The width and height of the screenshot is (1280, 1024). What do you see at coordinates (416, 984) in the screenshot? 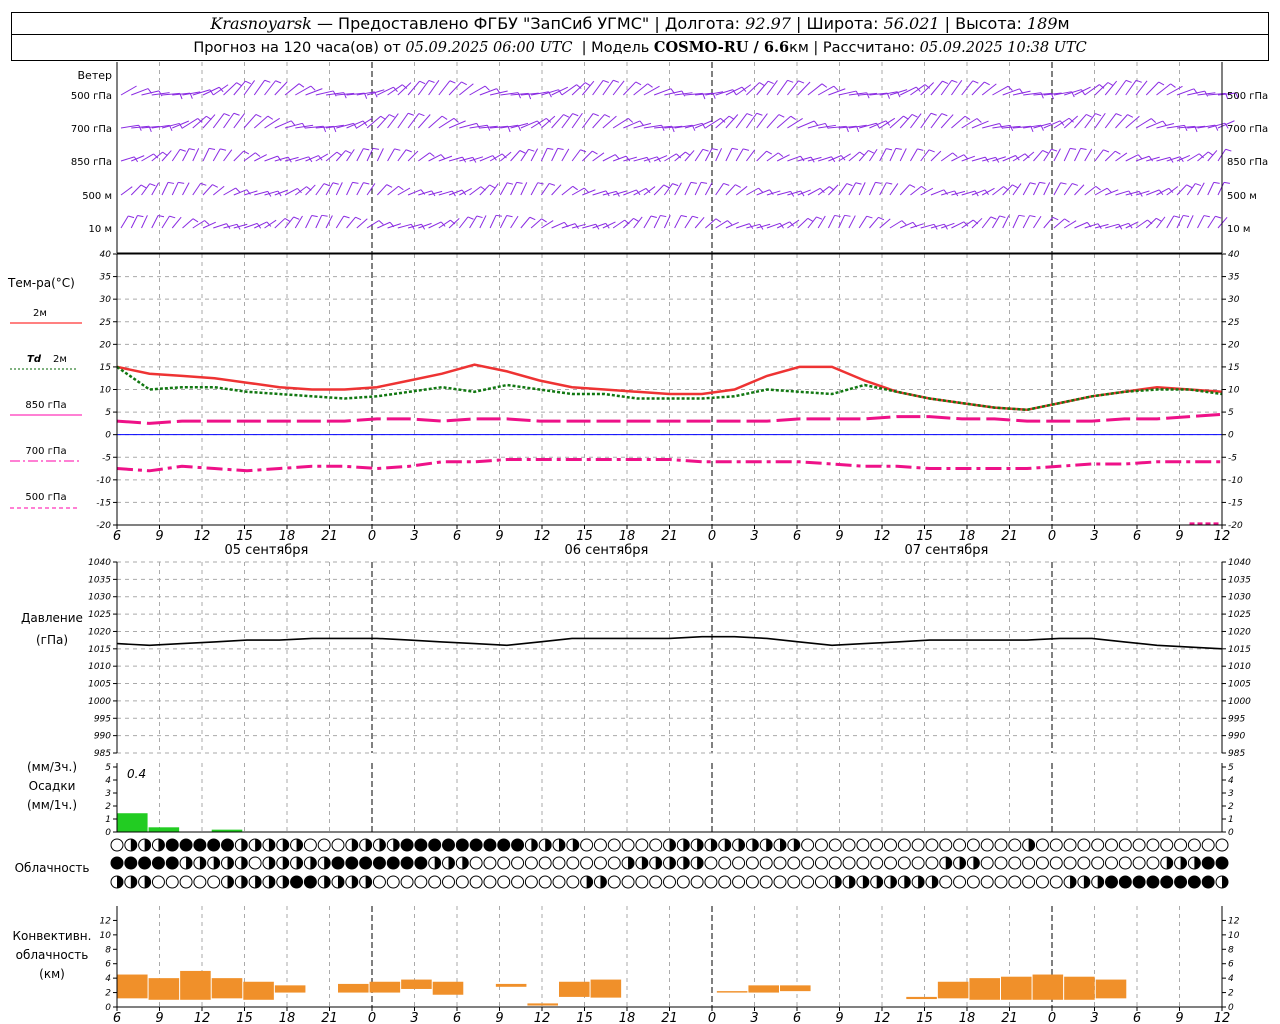
I see `conv-bar` at bounding box center [416, 984].